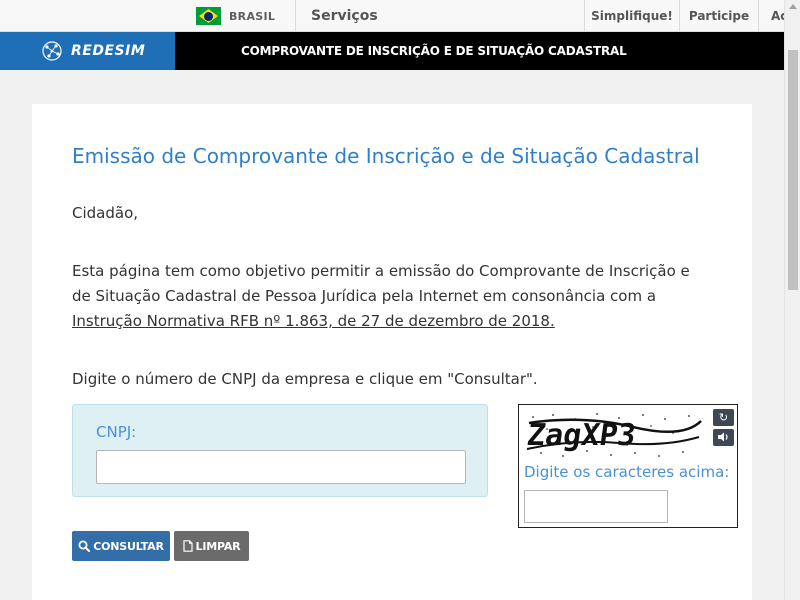  What do you see at coordinates (793, 170) in the screenshot?
I see `scroll-thumb` at bounding box center [793, 170].